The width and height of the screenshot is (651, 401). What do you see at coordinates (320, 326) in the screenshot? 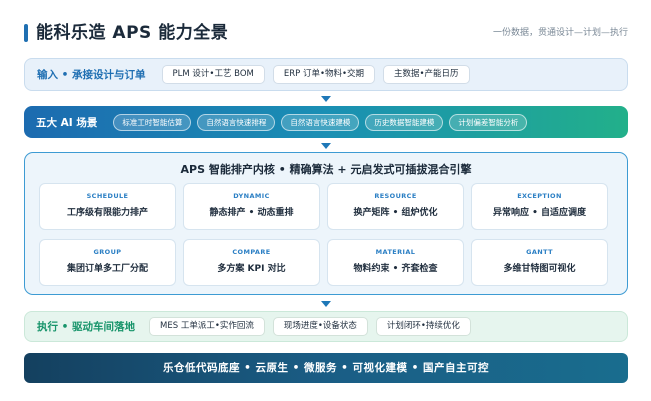
I see `exec-chip-progress: 现场进度•设备状态` at bounding box center [320, 326].